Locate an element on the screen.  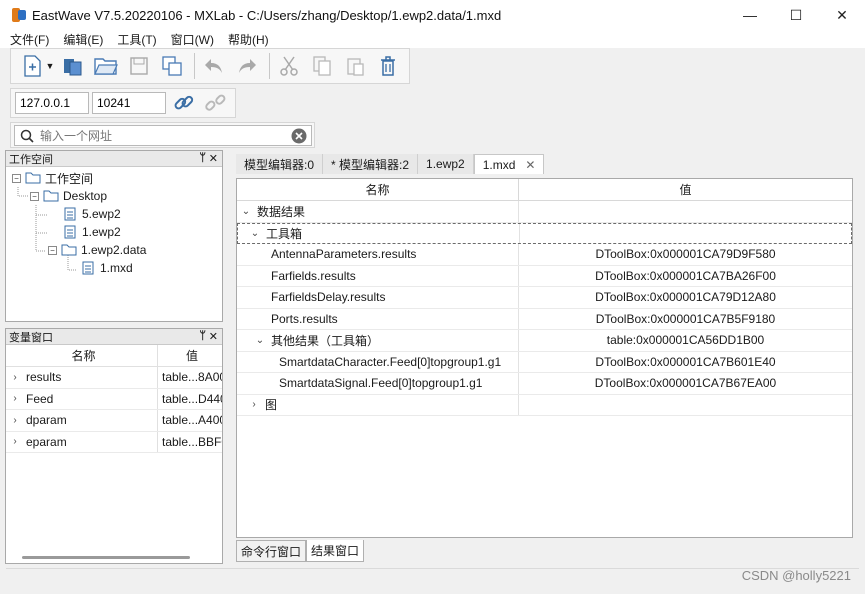
close-tab-icon: ✕ is located at coordinates (530, 165).